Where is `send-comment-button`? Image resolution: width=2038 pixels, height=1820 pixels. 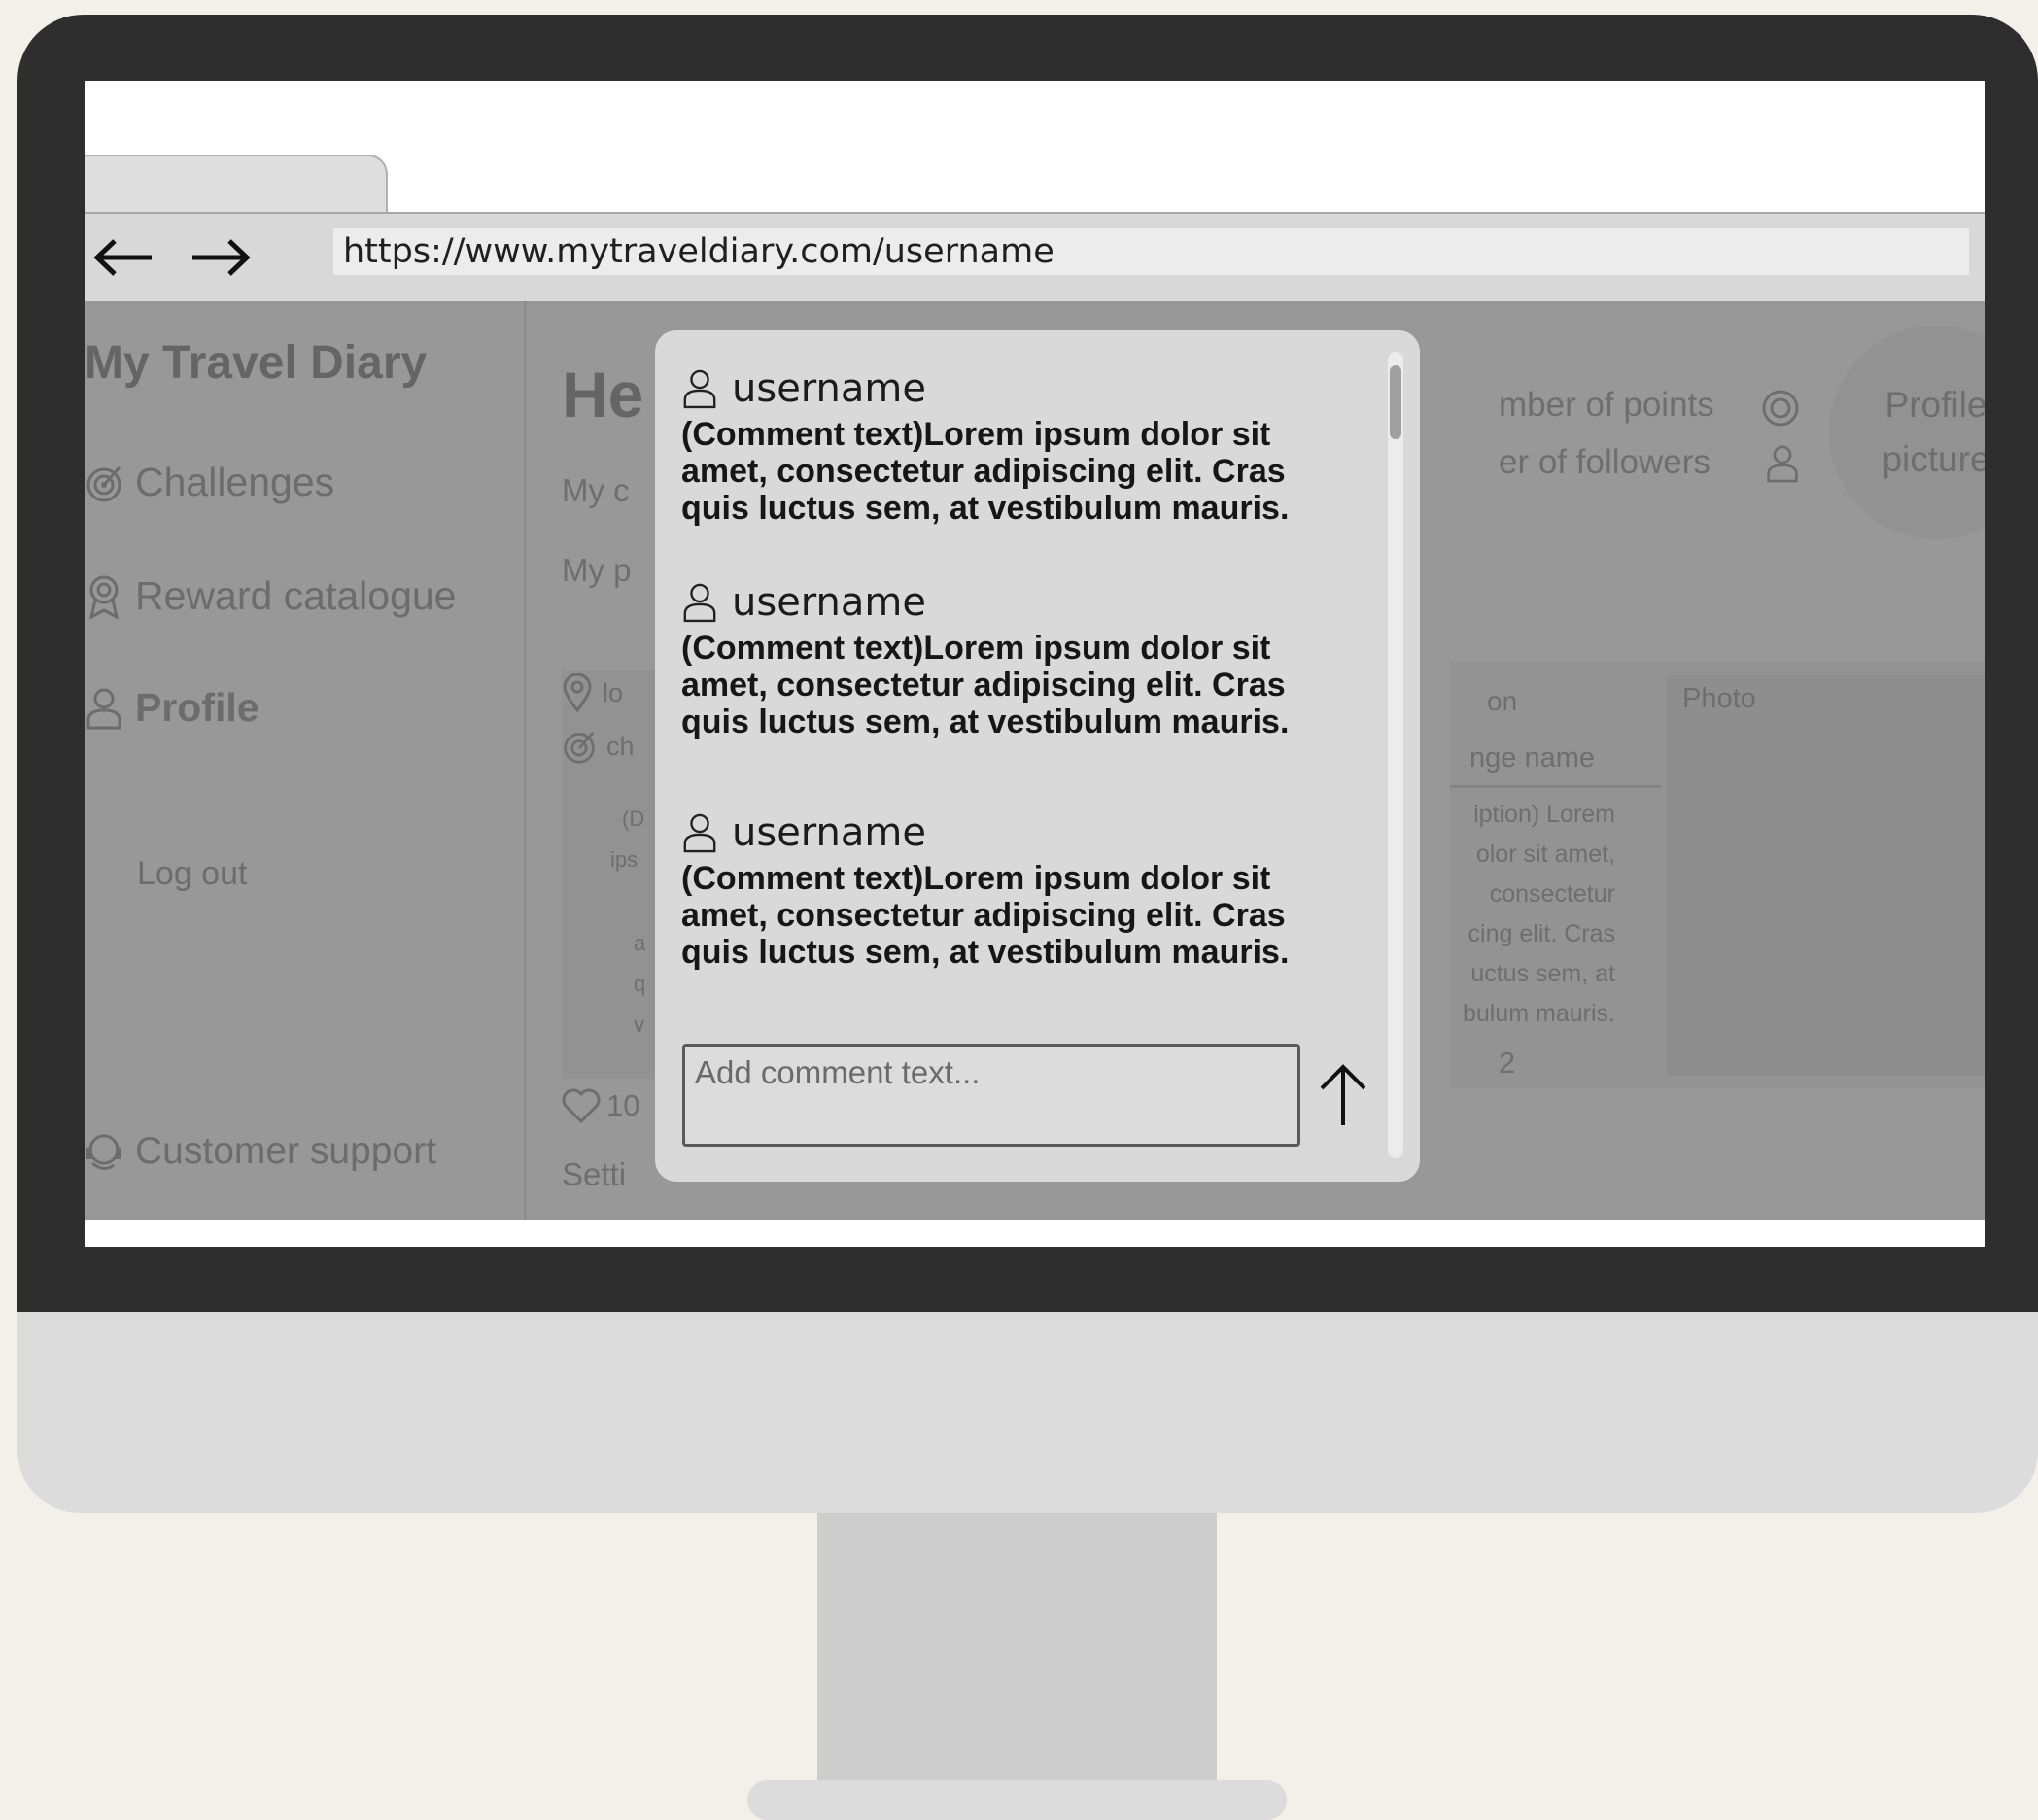 send-comment-button is located at coordinates (1343, 1099).